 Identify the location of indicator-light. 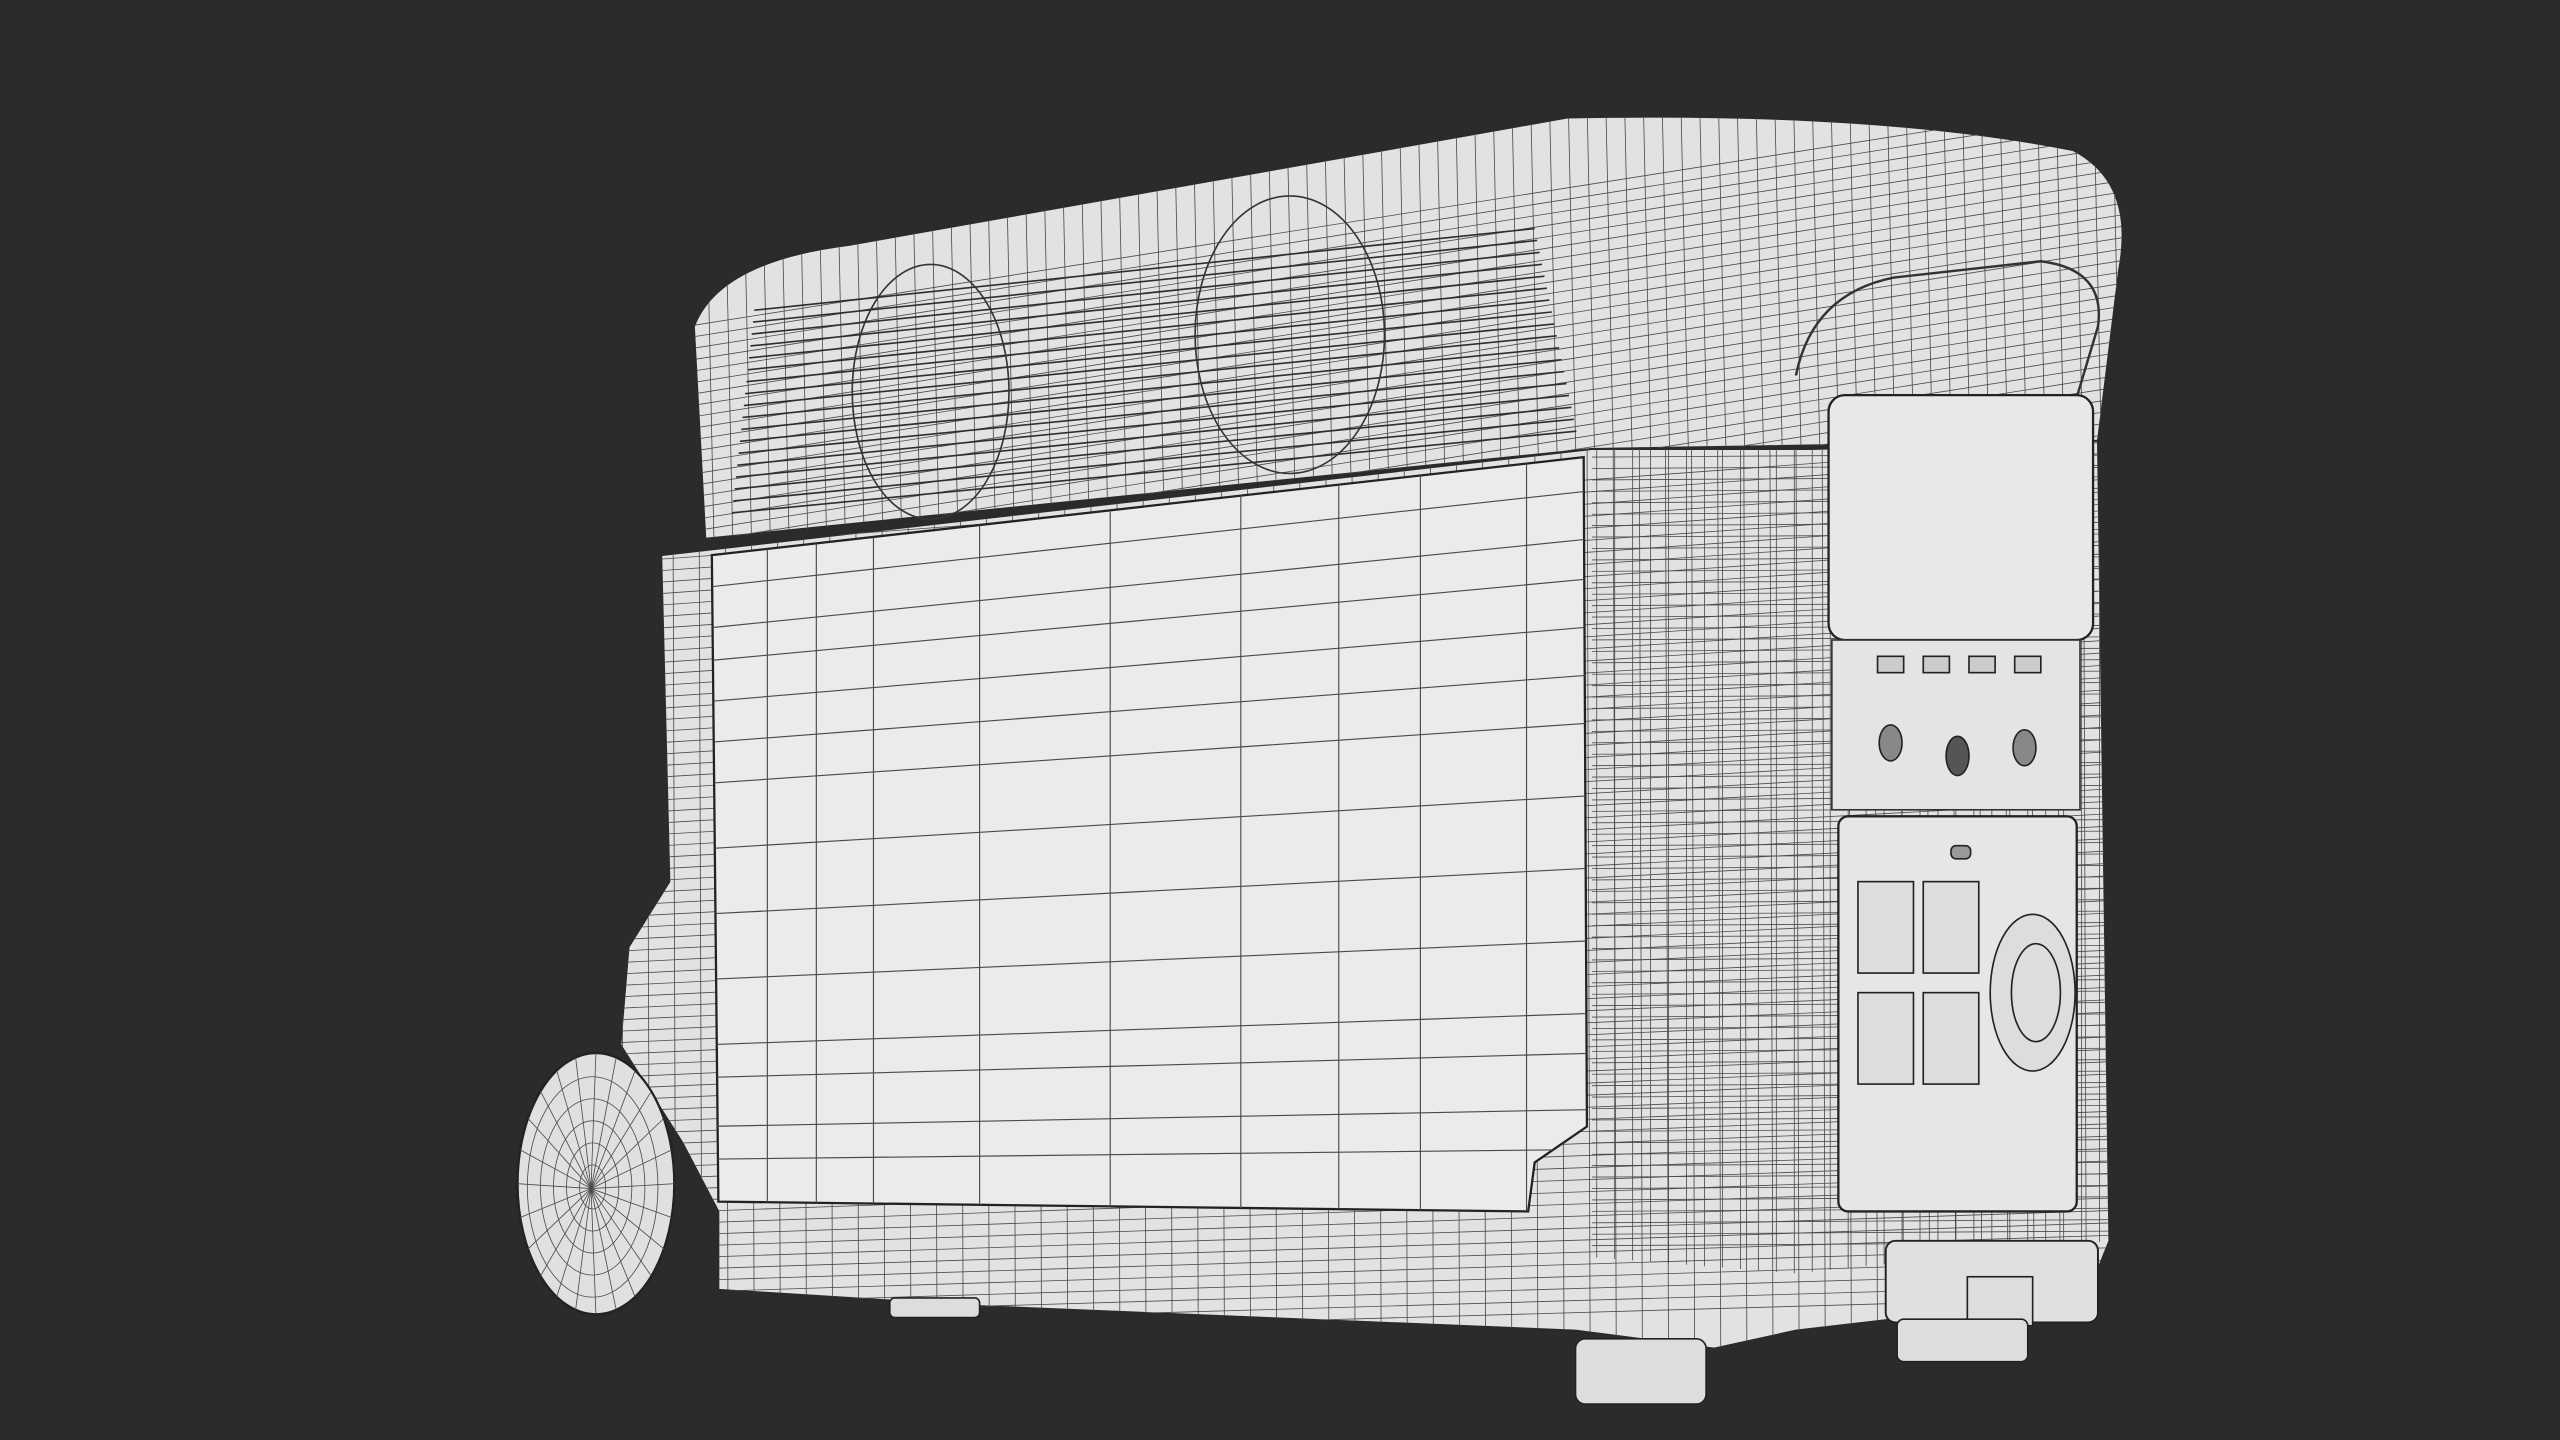
(1961, 852).